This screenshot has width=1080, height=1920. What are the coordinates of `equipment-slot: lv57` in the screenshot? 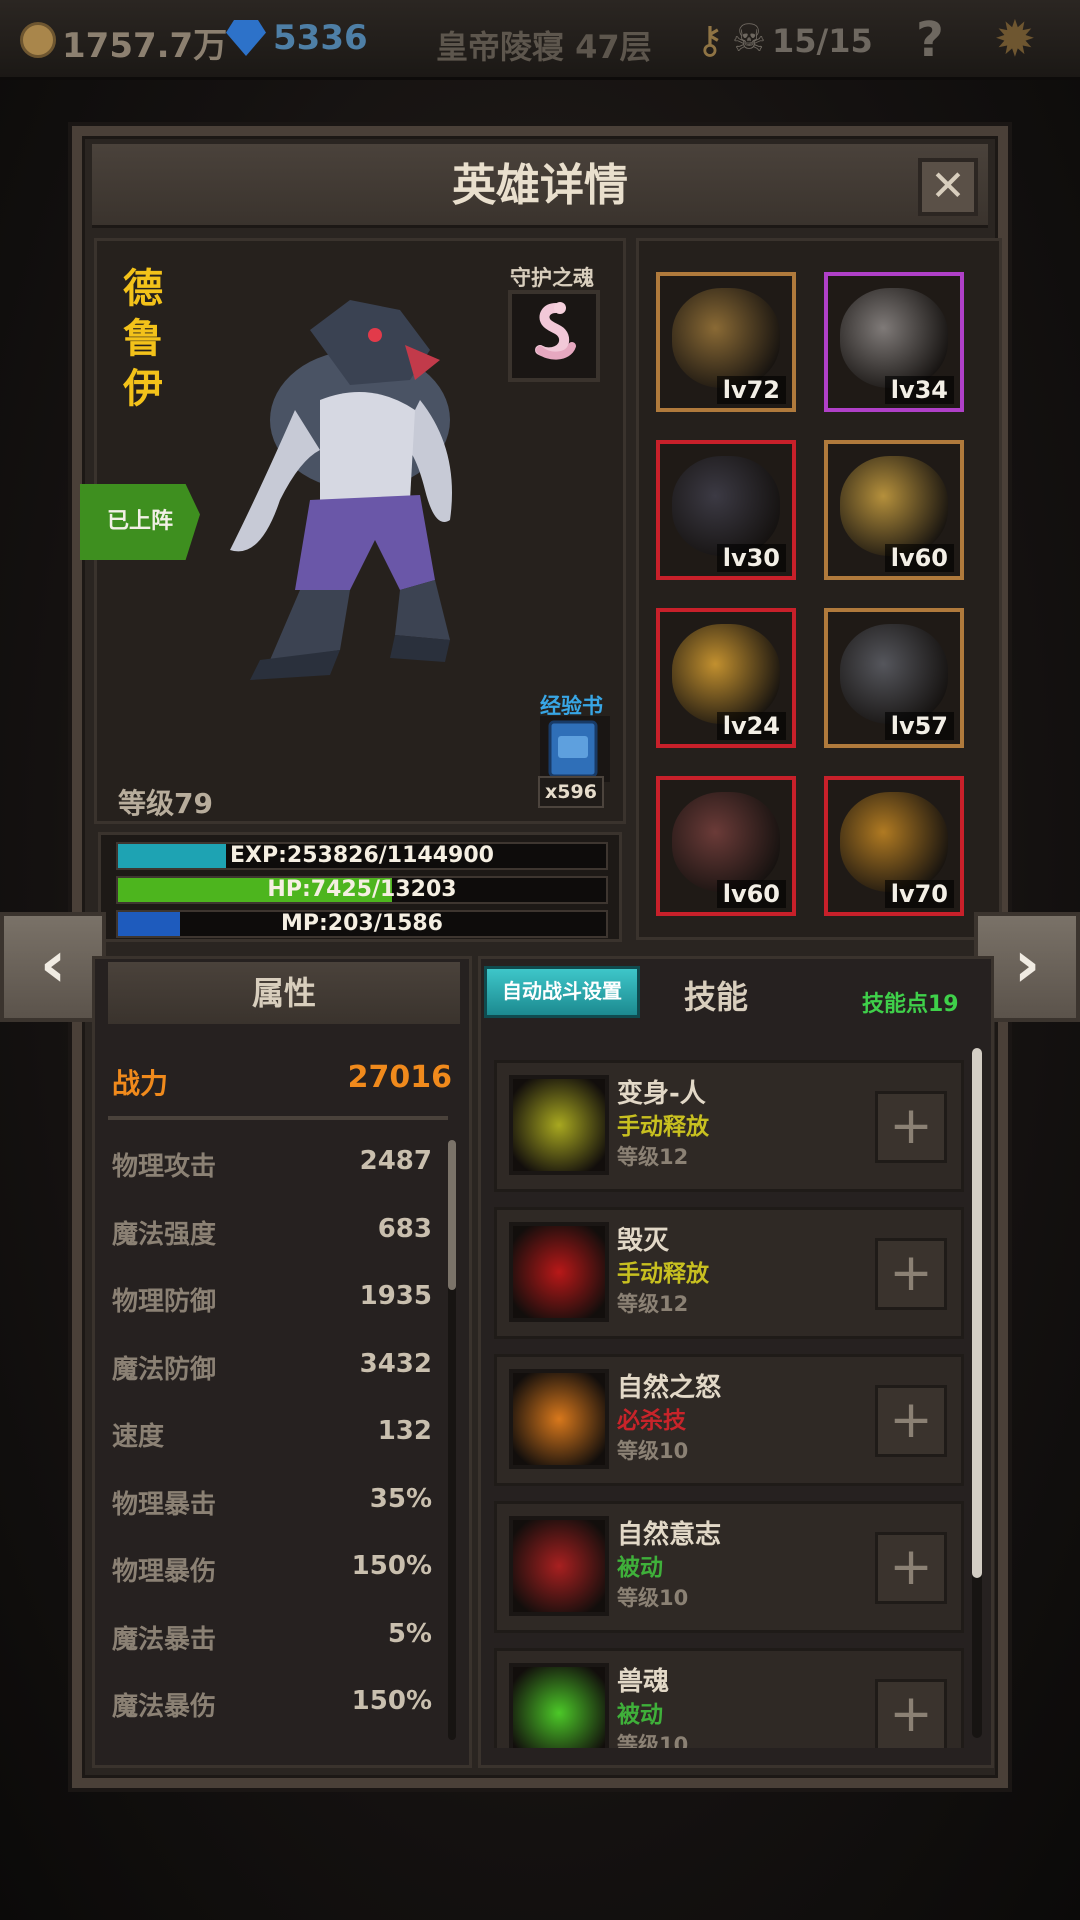 It's located at (894, 678).